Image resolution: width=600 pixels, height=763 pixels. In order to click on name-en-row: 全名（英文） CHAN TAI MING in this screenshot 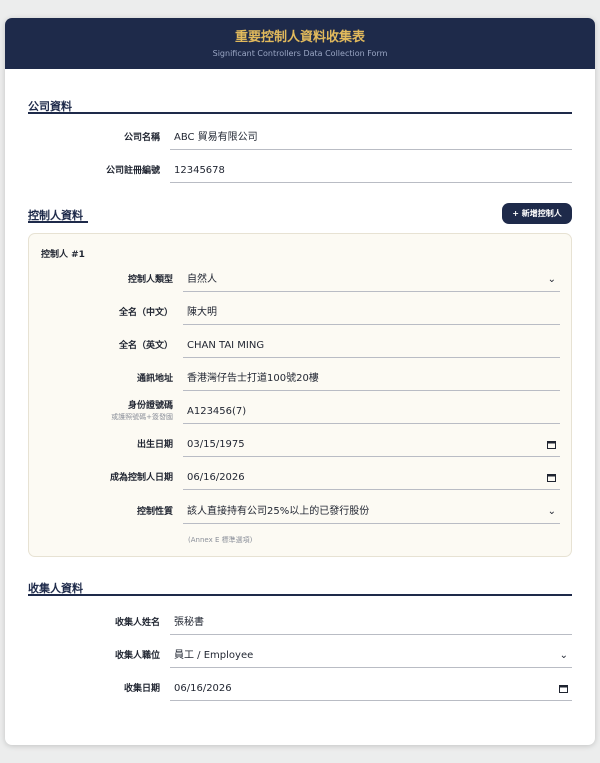, I will do `click(339, 346)`.